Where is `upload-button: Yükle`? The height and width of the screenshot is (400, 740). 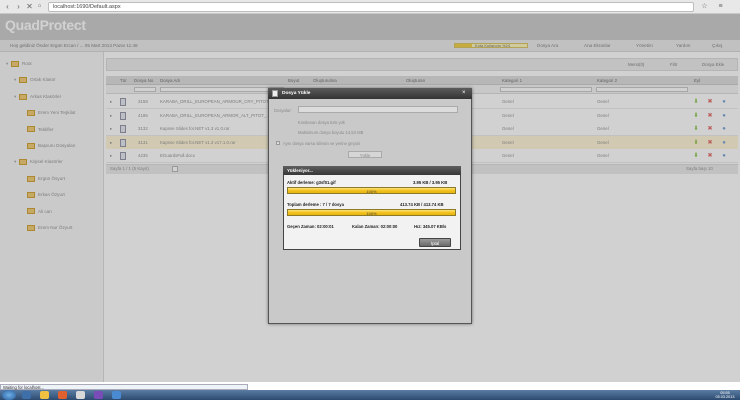
upload-button: Yükle is located at coordinates (365, 154).